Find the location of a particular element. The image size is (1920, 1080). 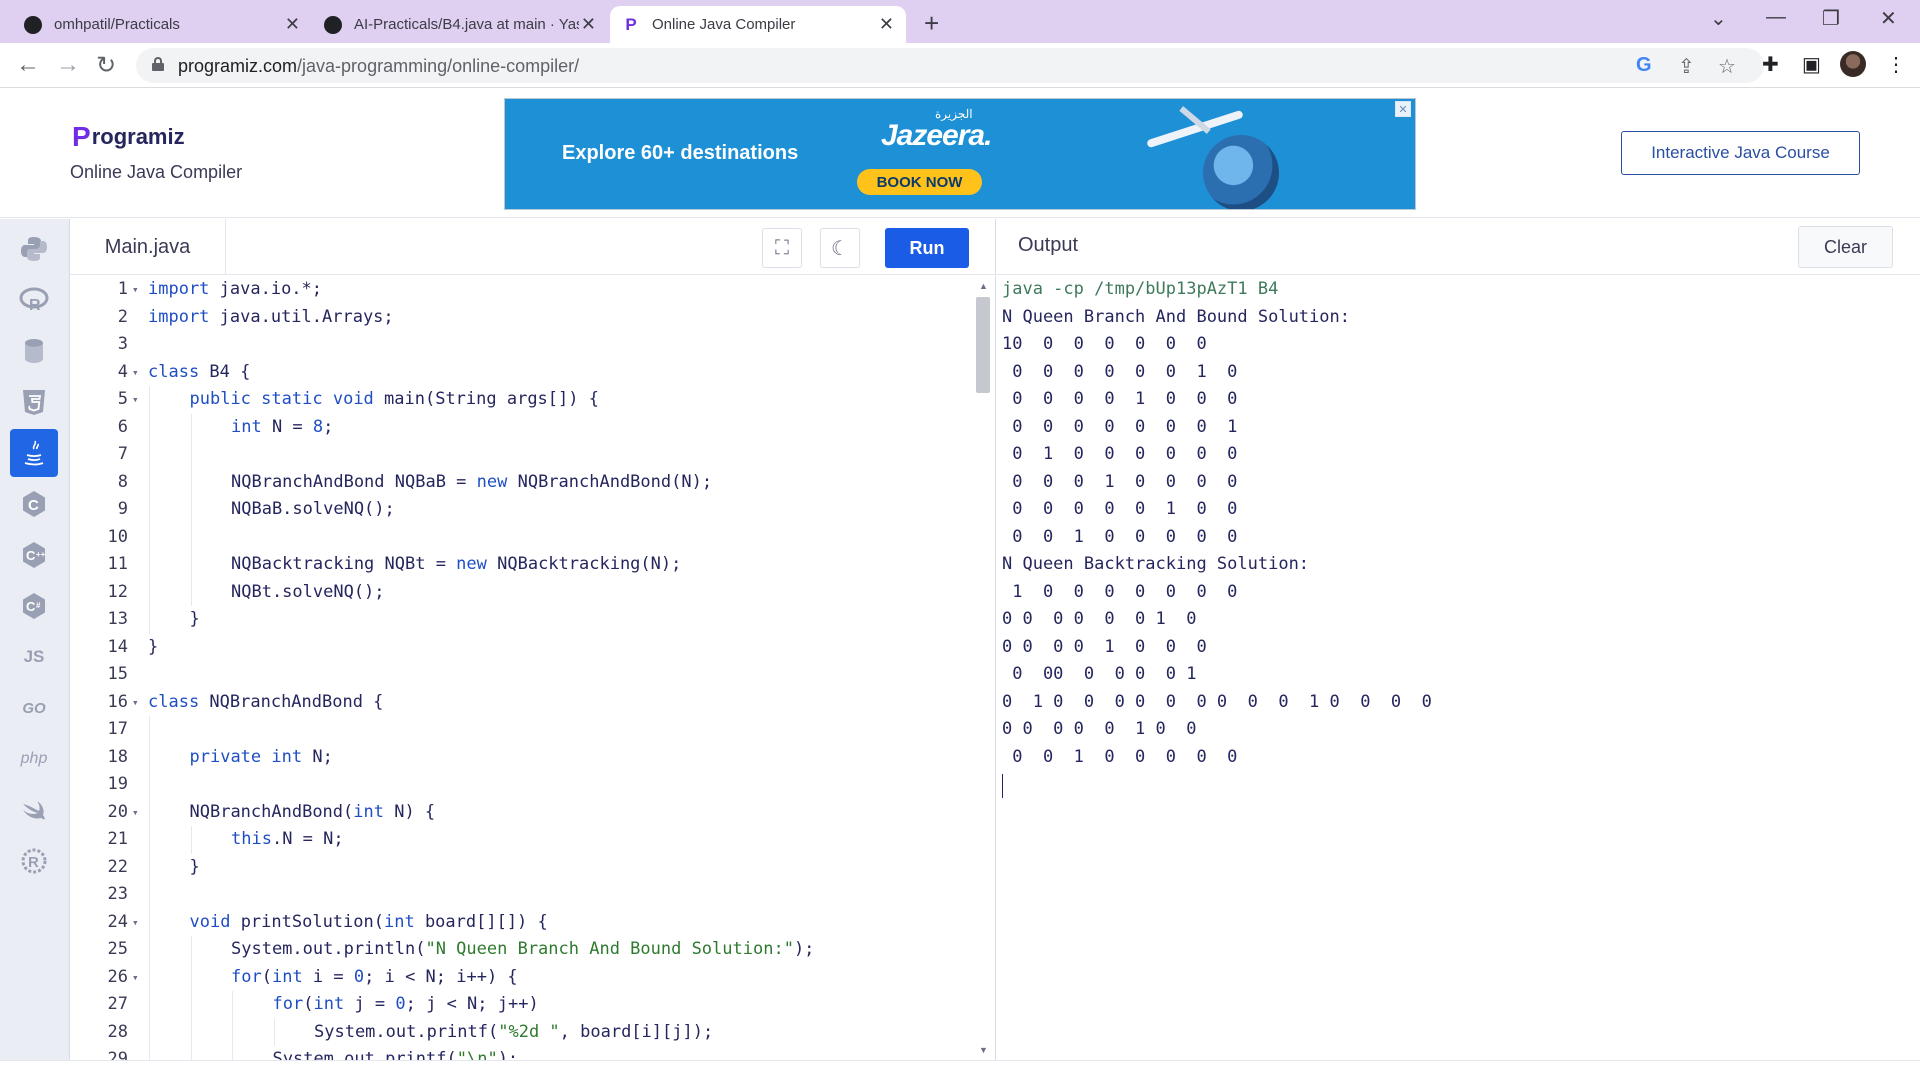

php-icon: php is located at coordinates (34, 759).